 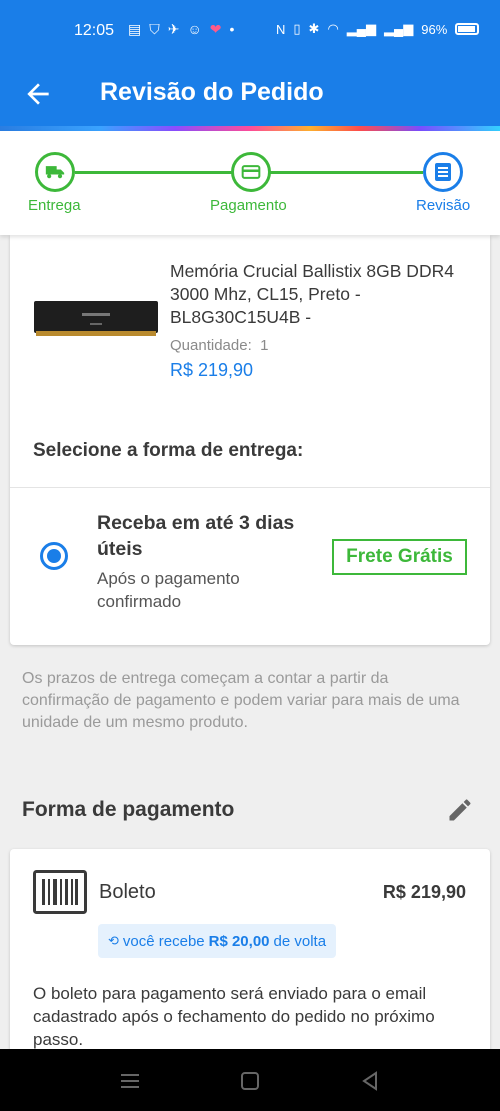 What do you see at coordinates (168, 590) in the screenshot?
I see `shipping-option-subtitle: Após o pagamento confirmado` at bounding box center [168, 590].